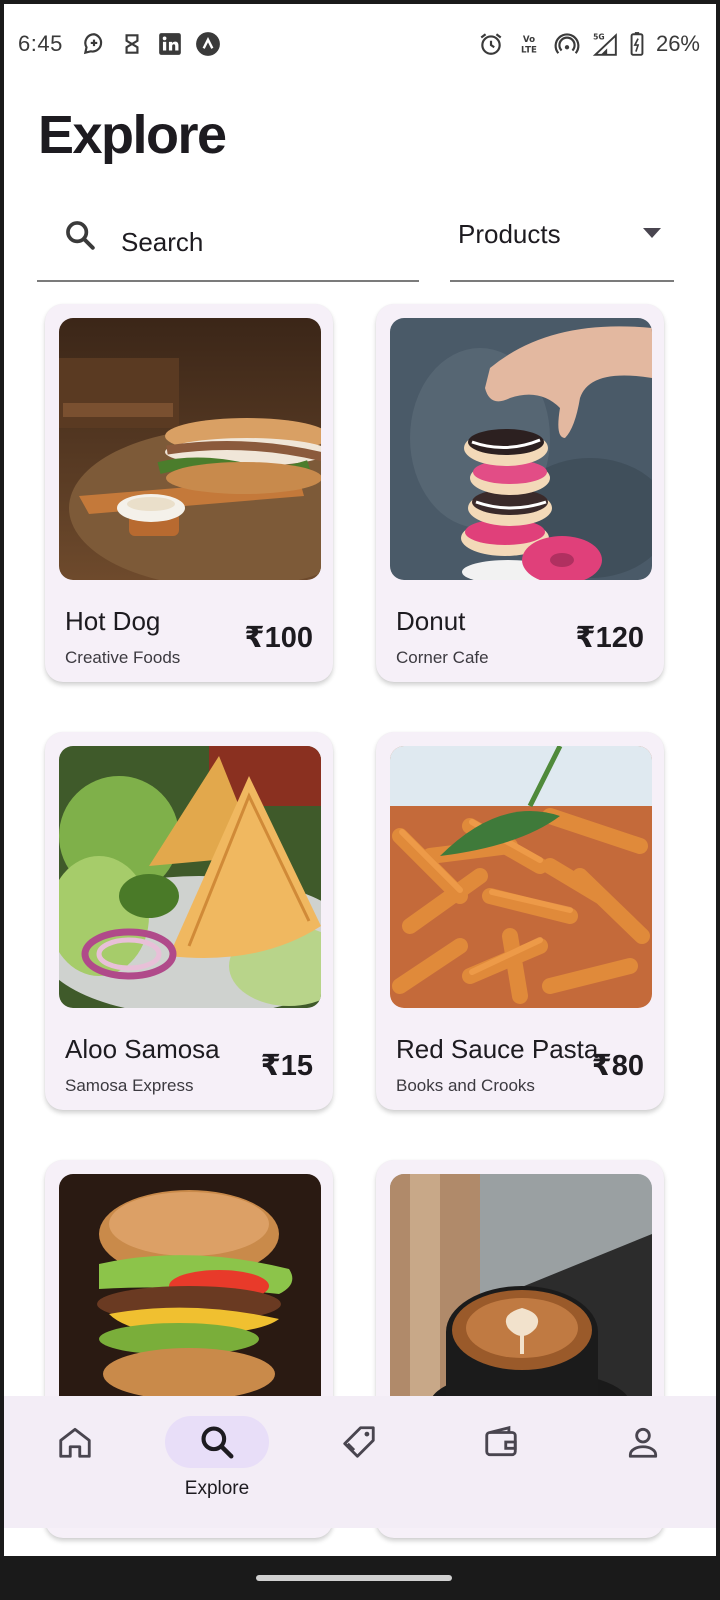 The height and width of the screenshot is (1600, 720). What do you see at coordinates (129, 1085) in the screenshot?
I see `shop-name: Samosa Express` at bounding box center [129, 1085].